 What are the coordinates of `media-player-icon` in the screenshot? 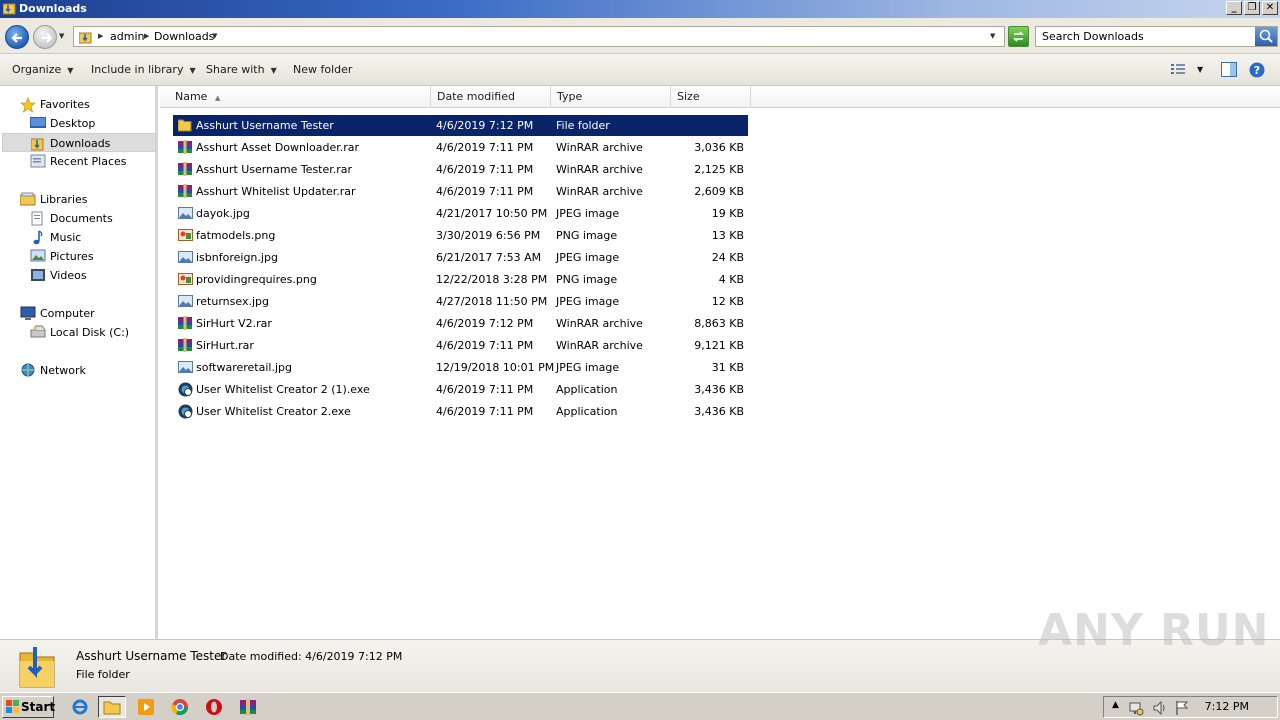 It's located at (146, 707).